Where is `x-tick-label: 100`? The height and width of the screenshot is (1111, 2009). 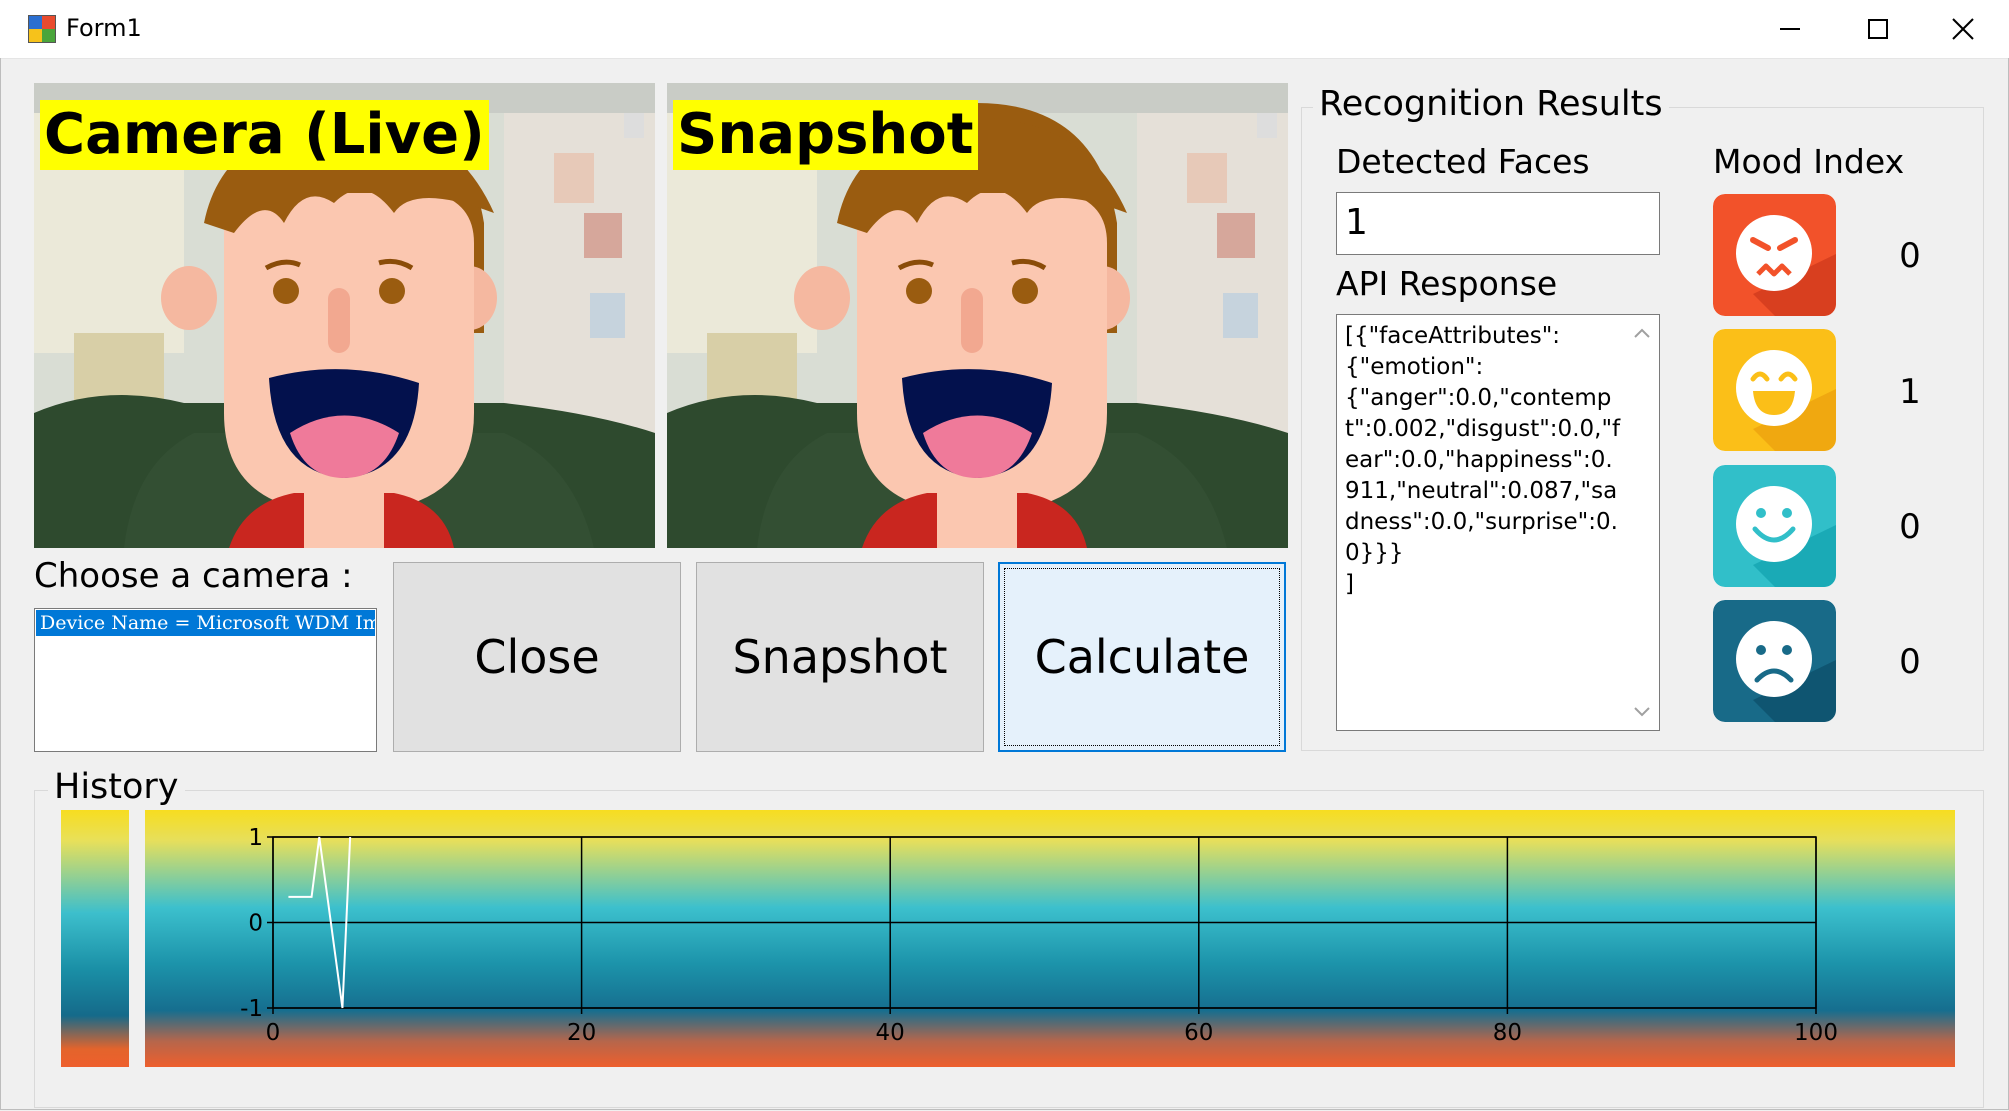
x-tick-label: 100 is located at coordinates (1816, 1033).